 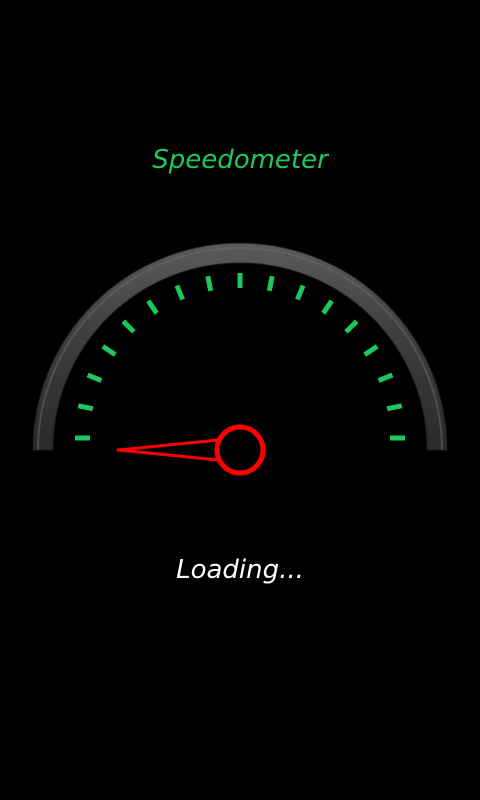 I want to click on gauge-needle, so click(x=168, y=450).